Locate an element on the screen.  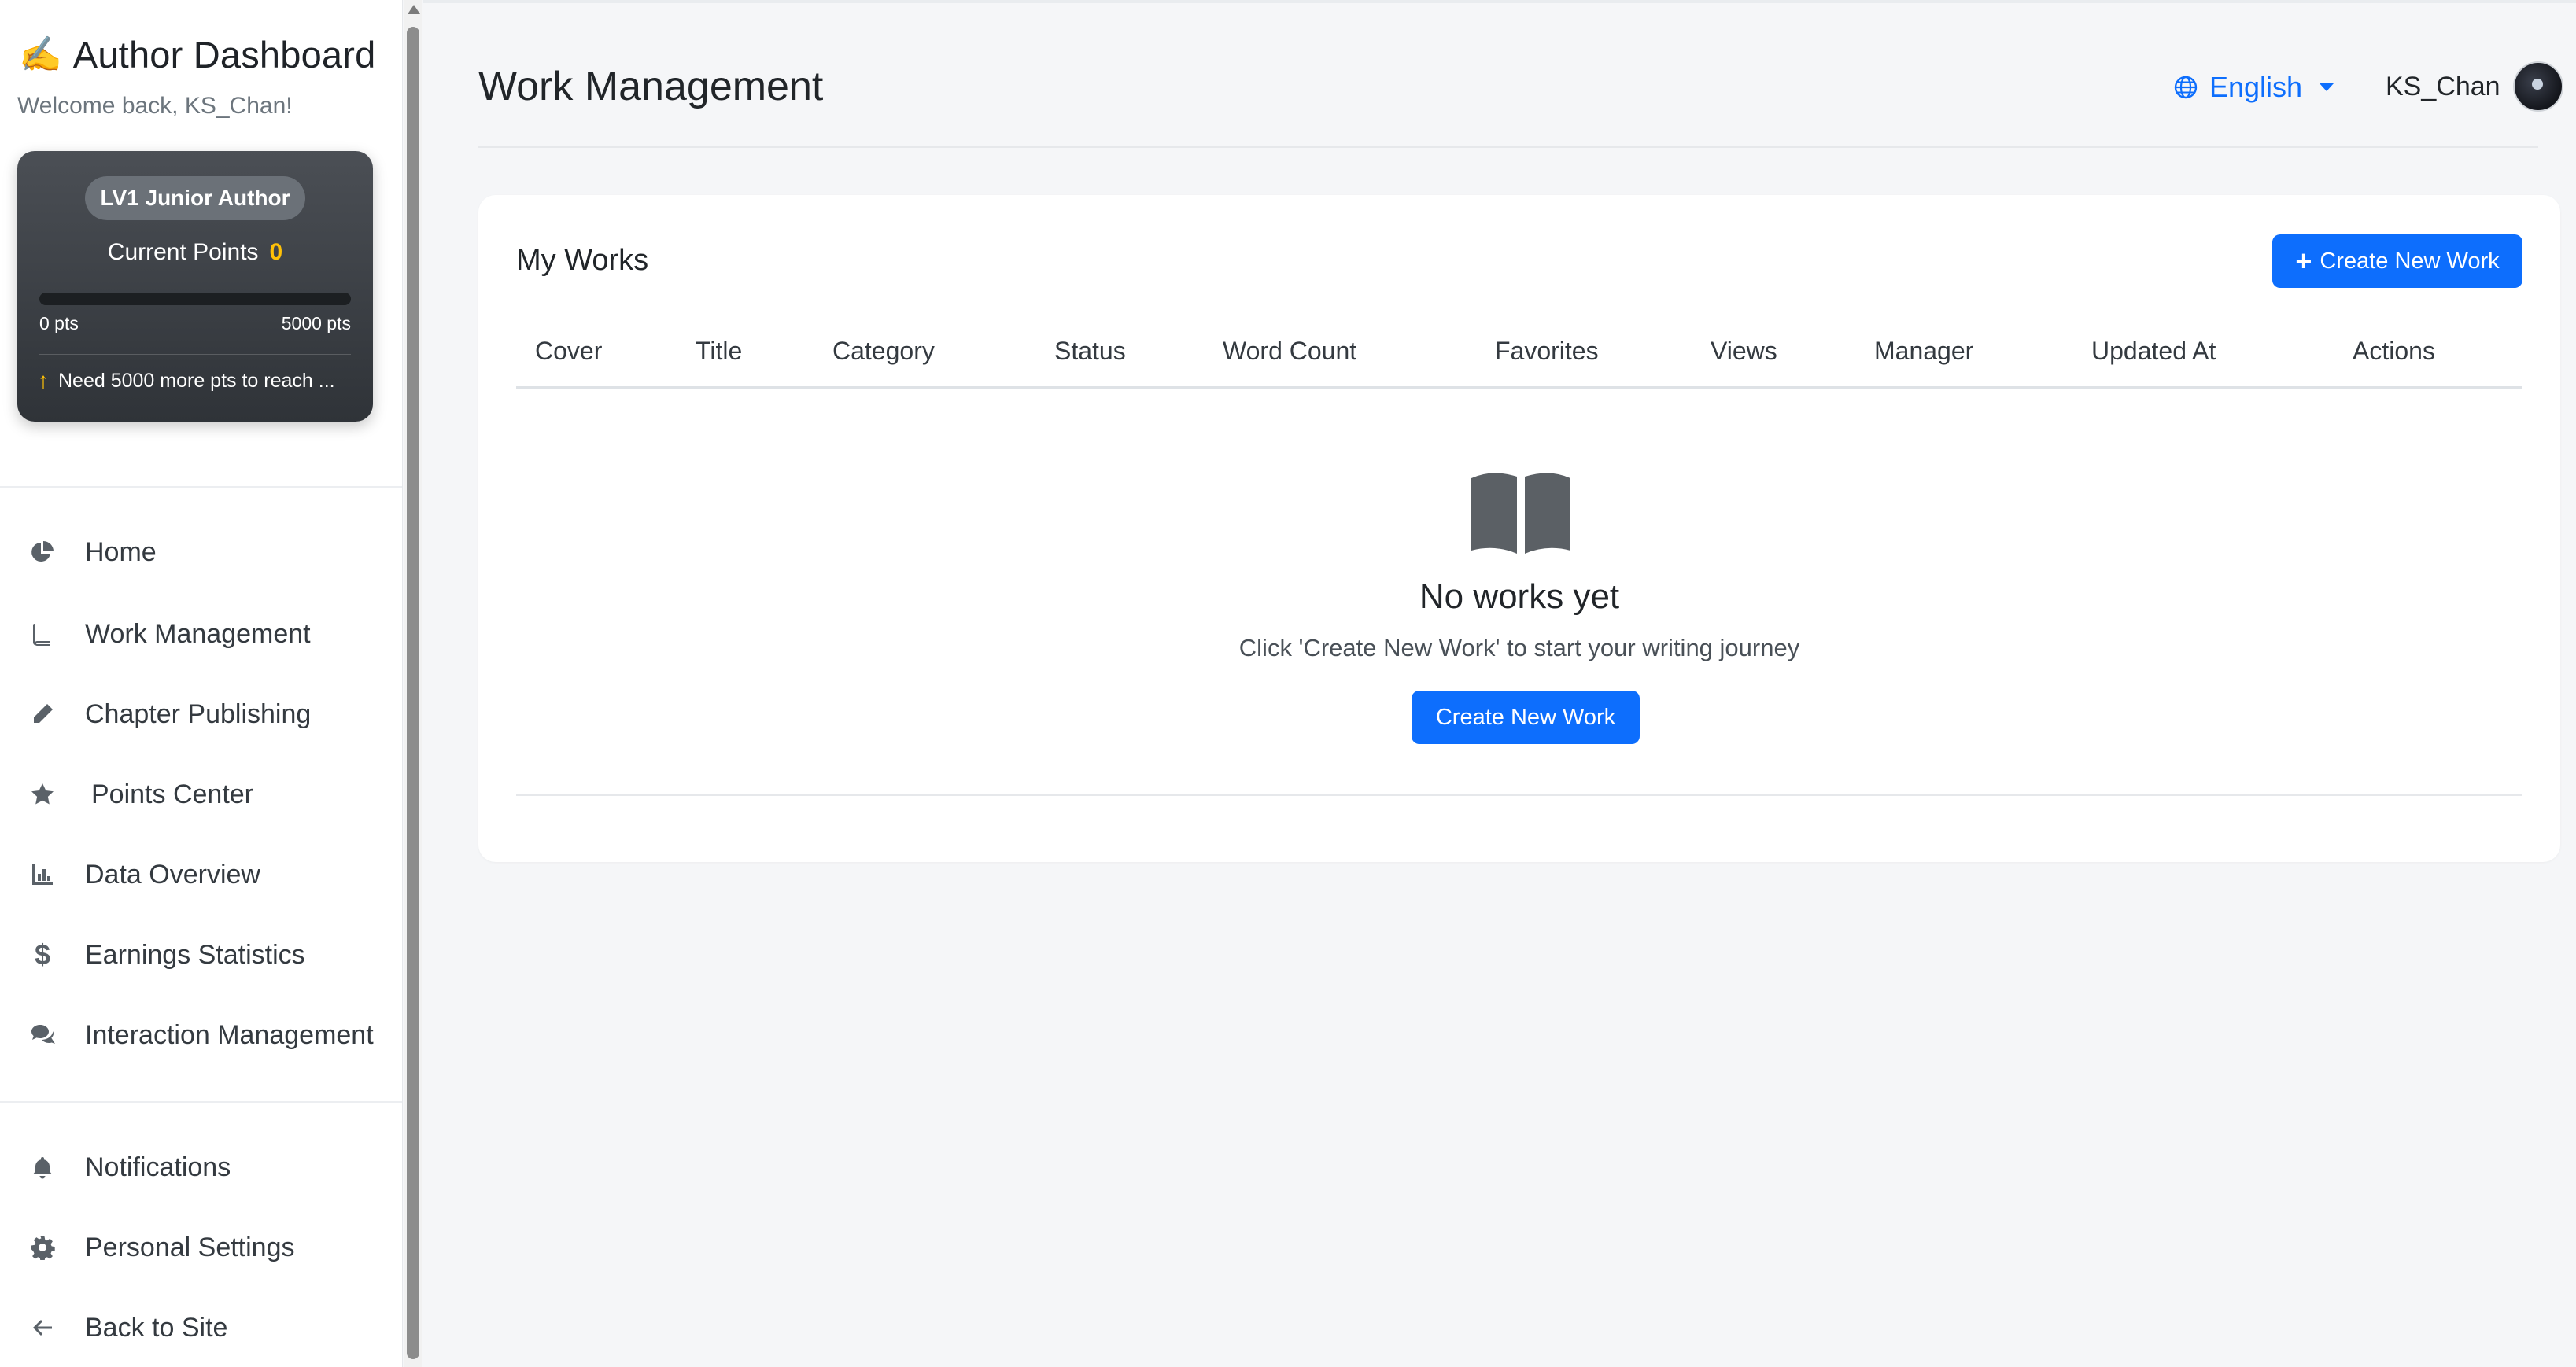
column-header-cover: Cover is located at coordinates (568, 351).